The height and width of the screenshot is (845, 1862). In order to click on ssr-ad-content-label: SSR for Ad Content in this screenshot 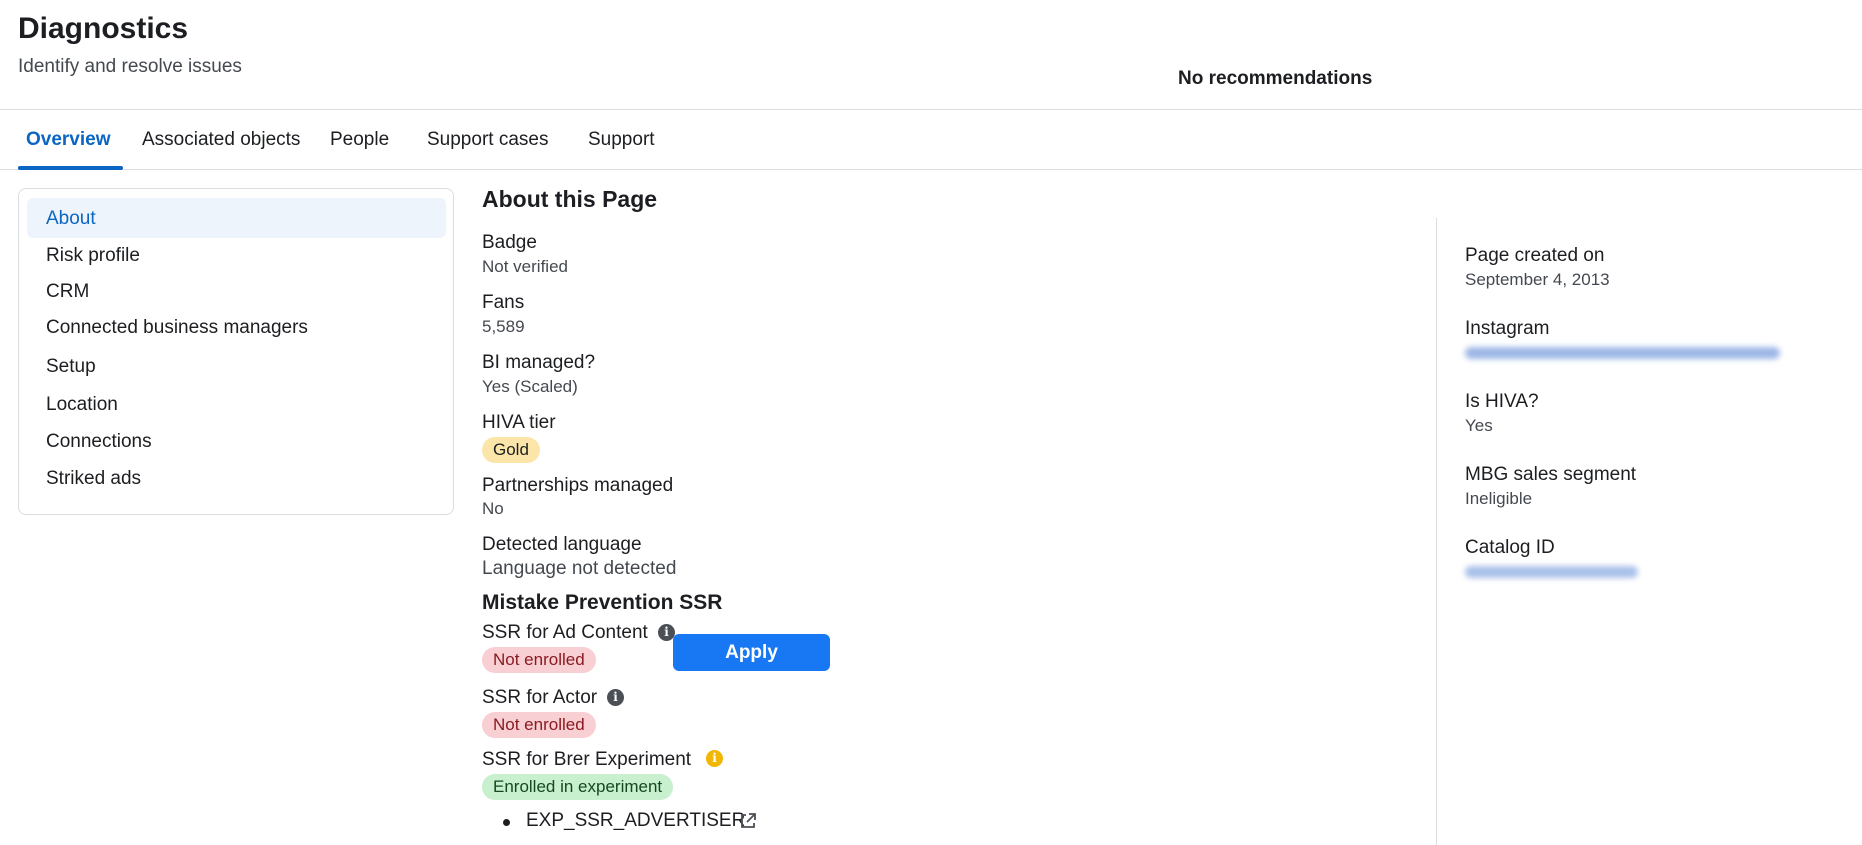, I will do `click(565, 632)`.